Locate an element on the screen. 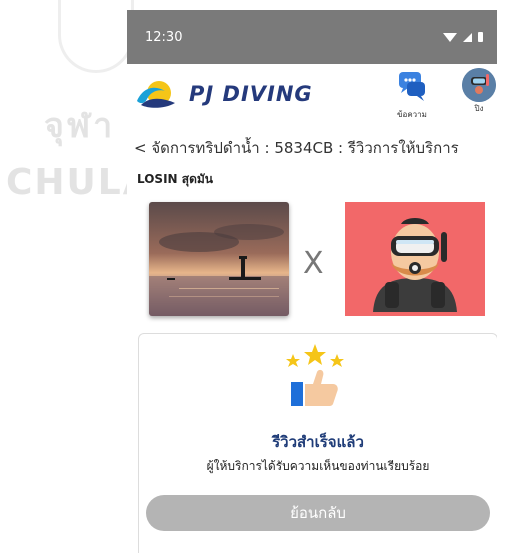 This screenshot has height=553, width=512. diver-card is located at coordinates (415, 259).